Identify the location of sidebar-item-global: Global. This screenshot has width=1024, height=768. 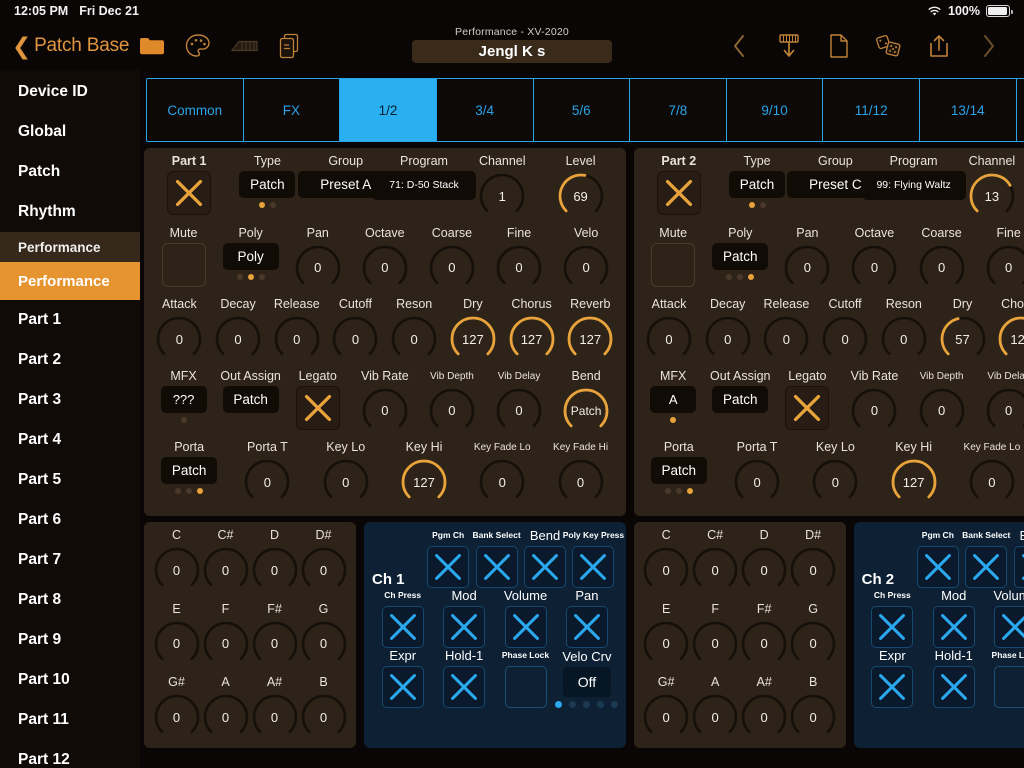
(70, 132).